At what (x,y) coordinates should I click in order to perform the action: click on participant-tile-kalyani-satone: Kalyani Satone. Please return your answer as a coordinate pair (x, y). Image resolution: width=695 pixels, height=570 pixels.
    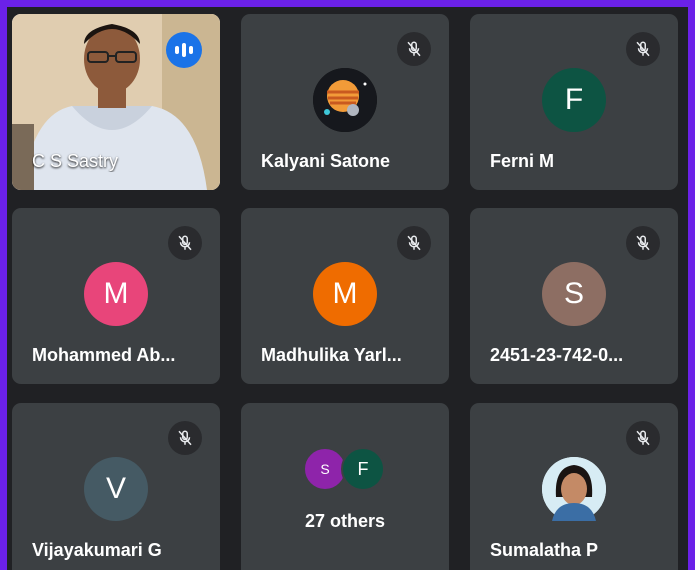
    Looking at the image, I should click on (345, 102).